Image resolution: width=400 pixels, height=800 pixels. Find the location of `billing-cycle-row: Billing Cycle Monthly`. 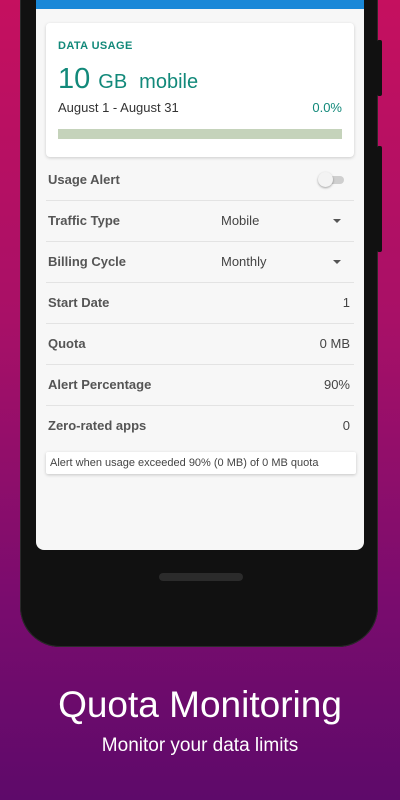

billing-cycle-row: Billing Cycle Monthly is located at coordinates (200, 262).